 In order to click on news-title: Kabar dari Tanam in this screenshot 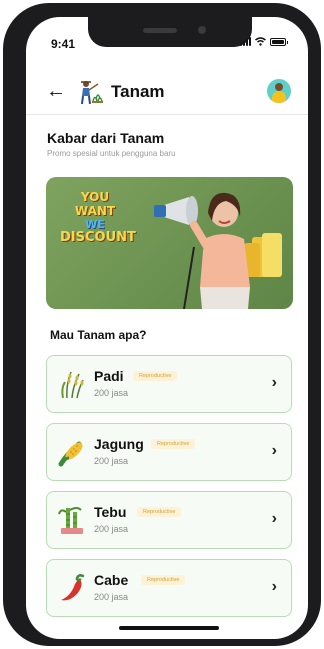, I will do `click(106, 138)`.